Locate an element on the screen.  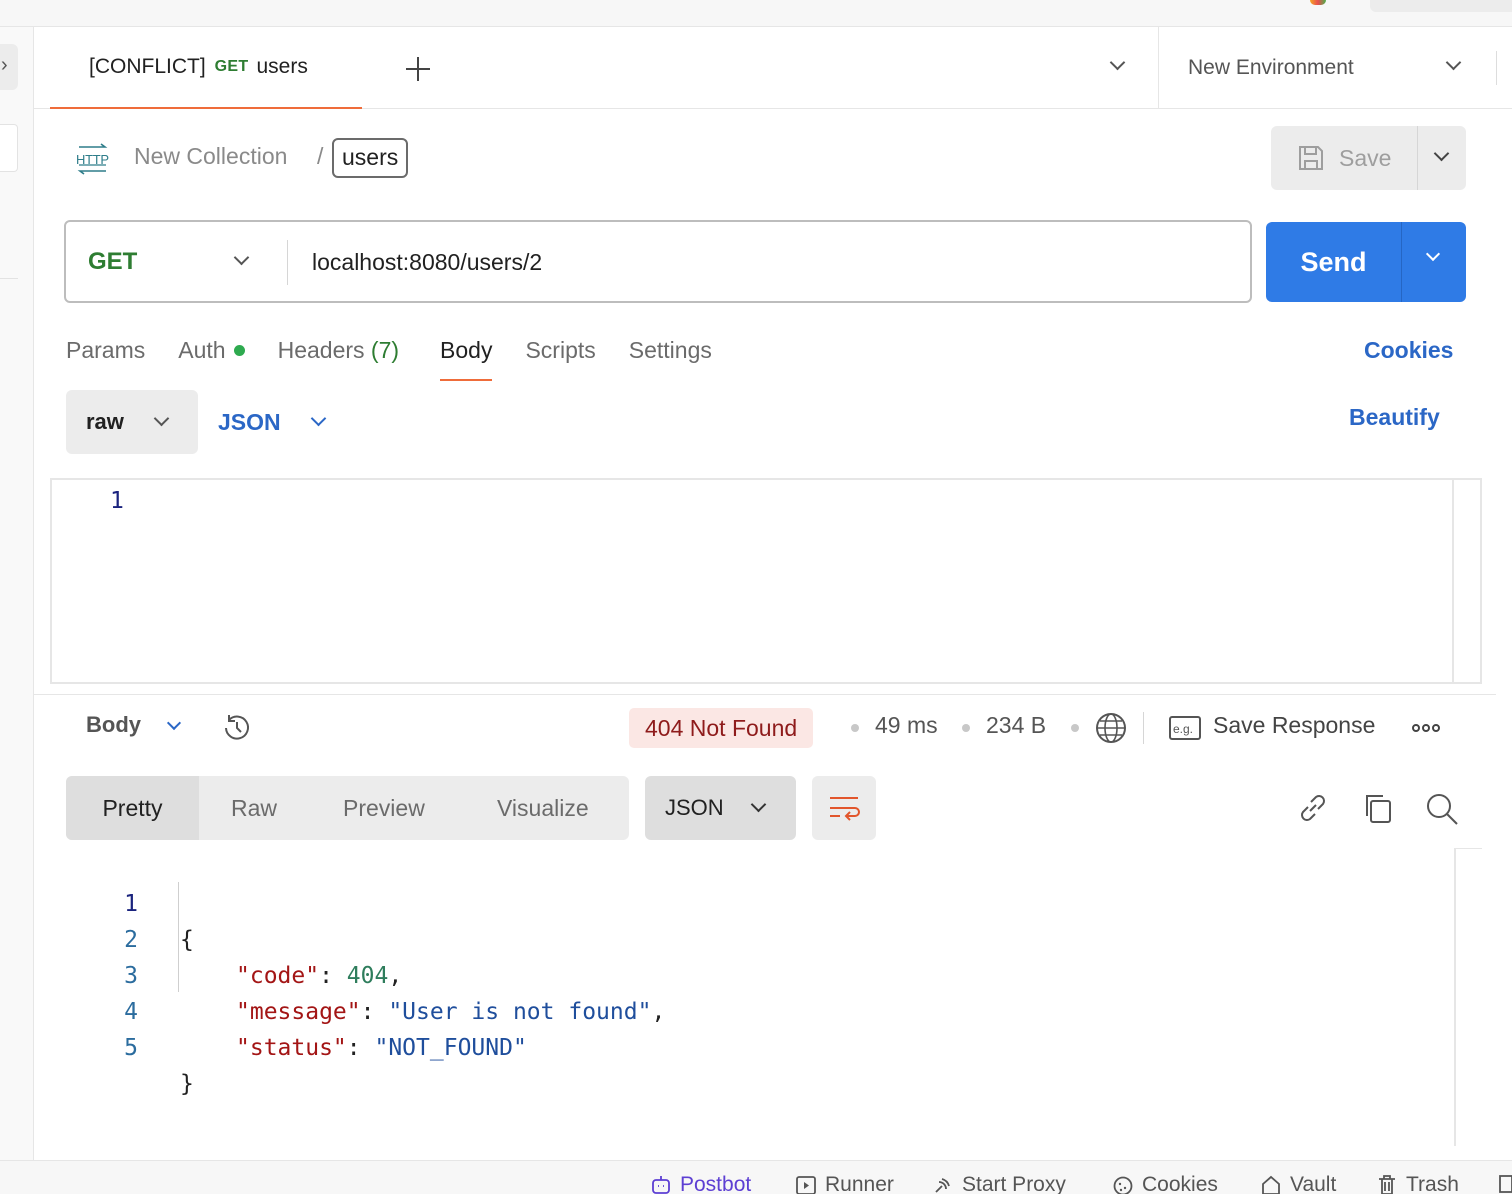
tab-headers: Headers (7) is located at coordinates (338, 357).